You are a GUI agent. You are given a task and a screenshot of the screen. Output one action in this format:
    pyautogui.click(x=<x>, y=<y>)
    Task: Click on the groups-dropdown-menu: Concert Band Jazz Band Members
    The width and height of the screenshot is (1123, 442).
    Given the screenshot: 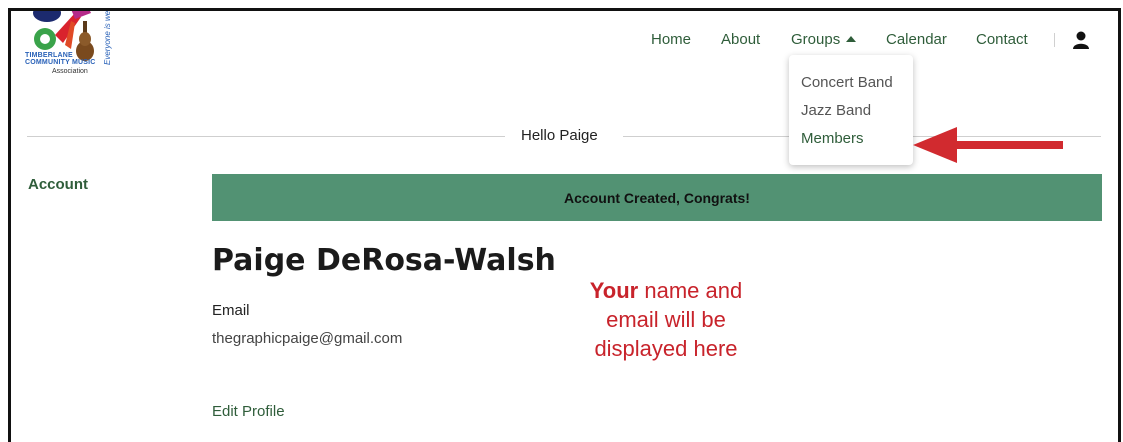 What is the action you would take?
    pyautogui.click(x=851, y=110)
    